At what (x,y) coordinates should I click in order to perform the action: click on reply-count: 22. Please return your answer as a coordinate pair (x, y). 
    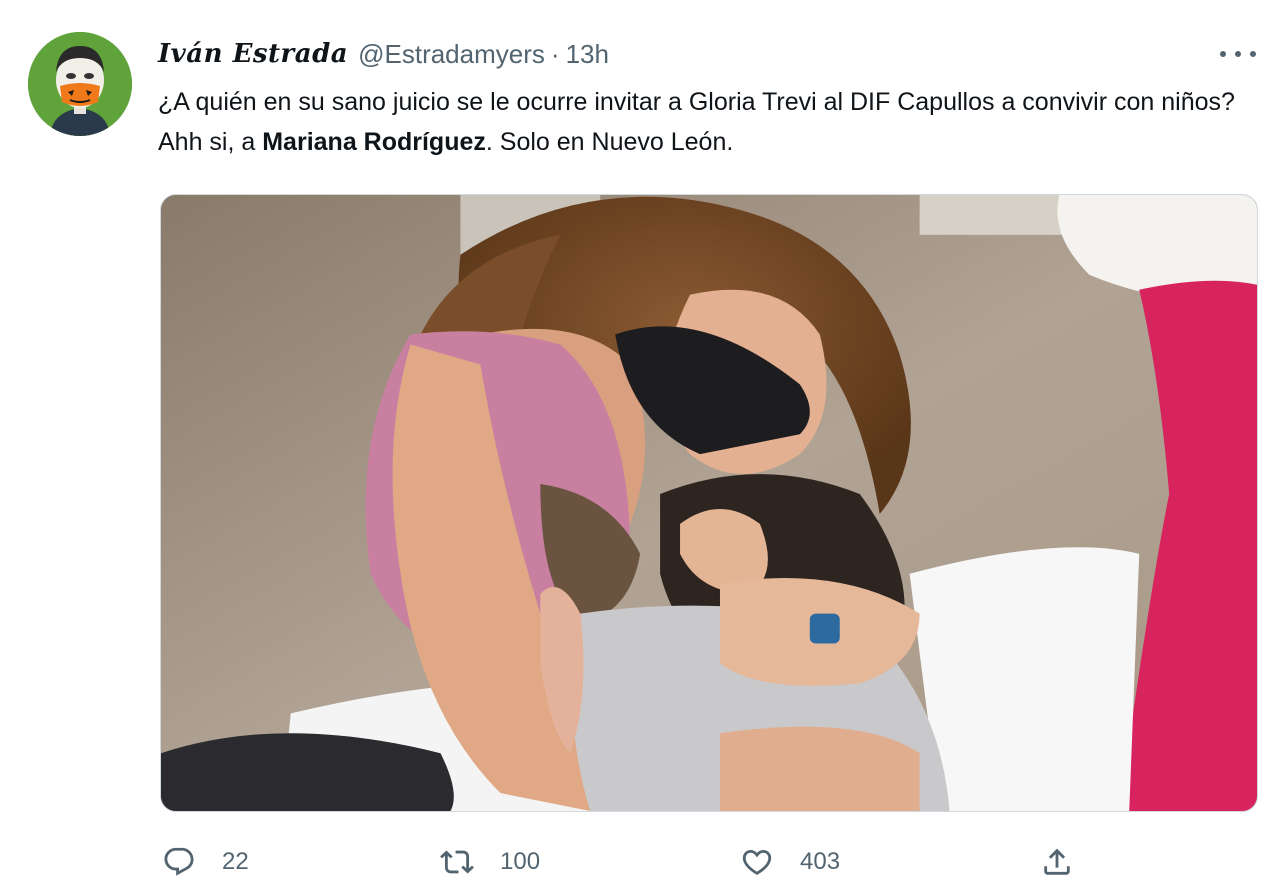
    Looking at the image, I should click on (235, 861).